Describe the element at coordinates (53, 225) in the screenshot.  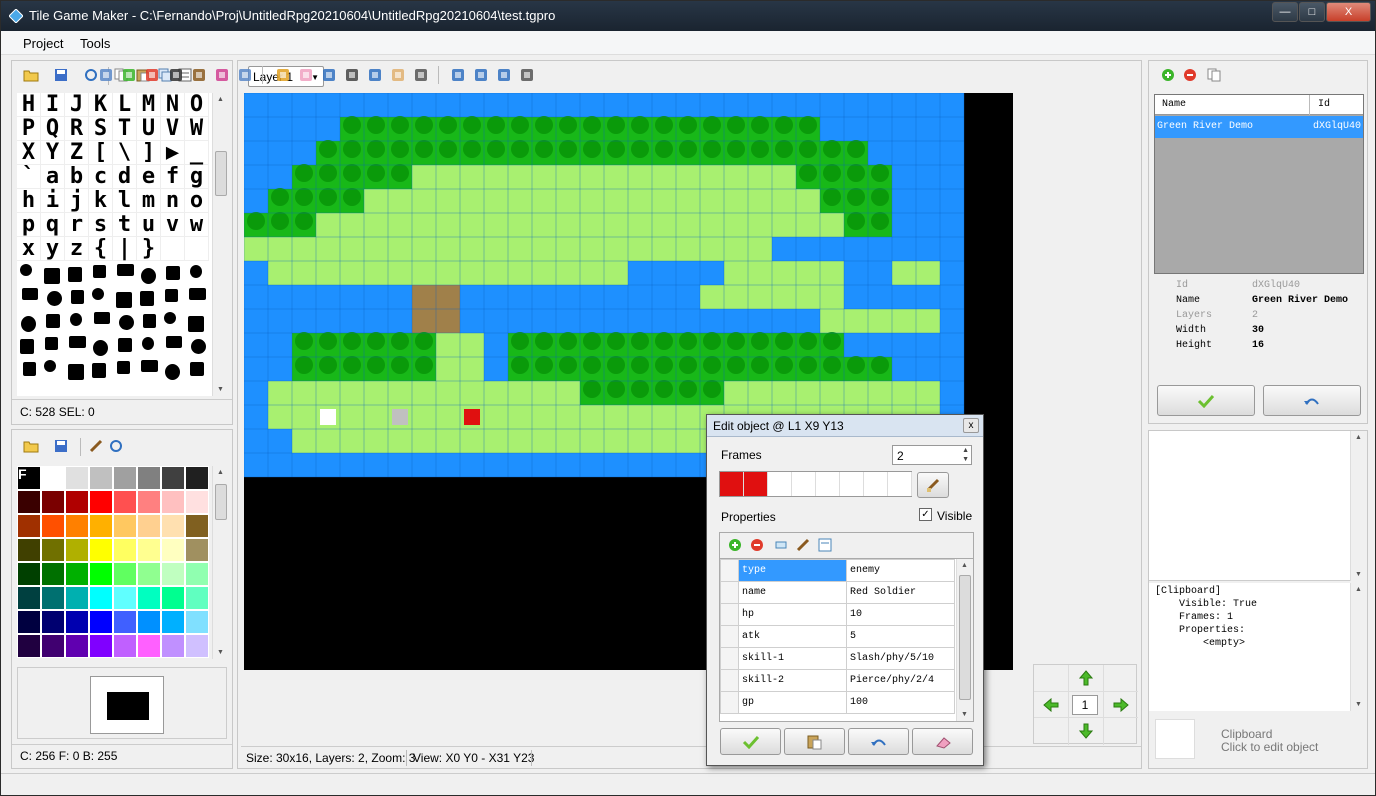
I see `tile-cell: q` at that location.